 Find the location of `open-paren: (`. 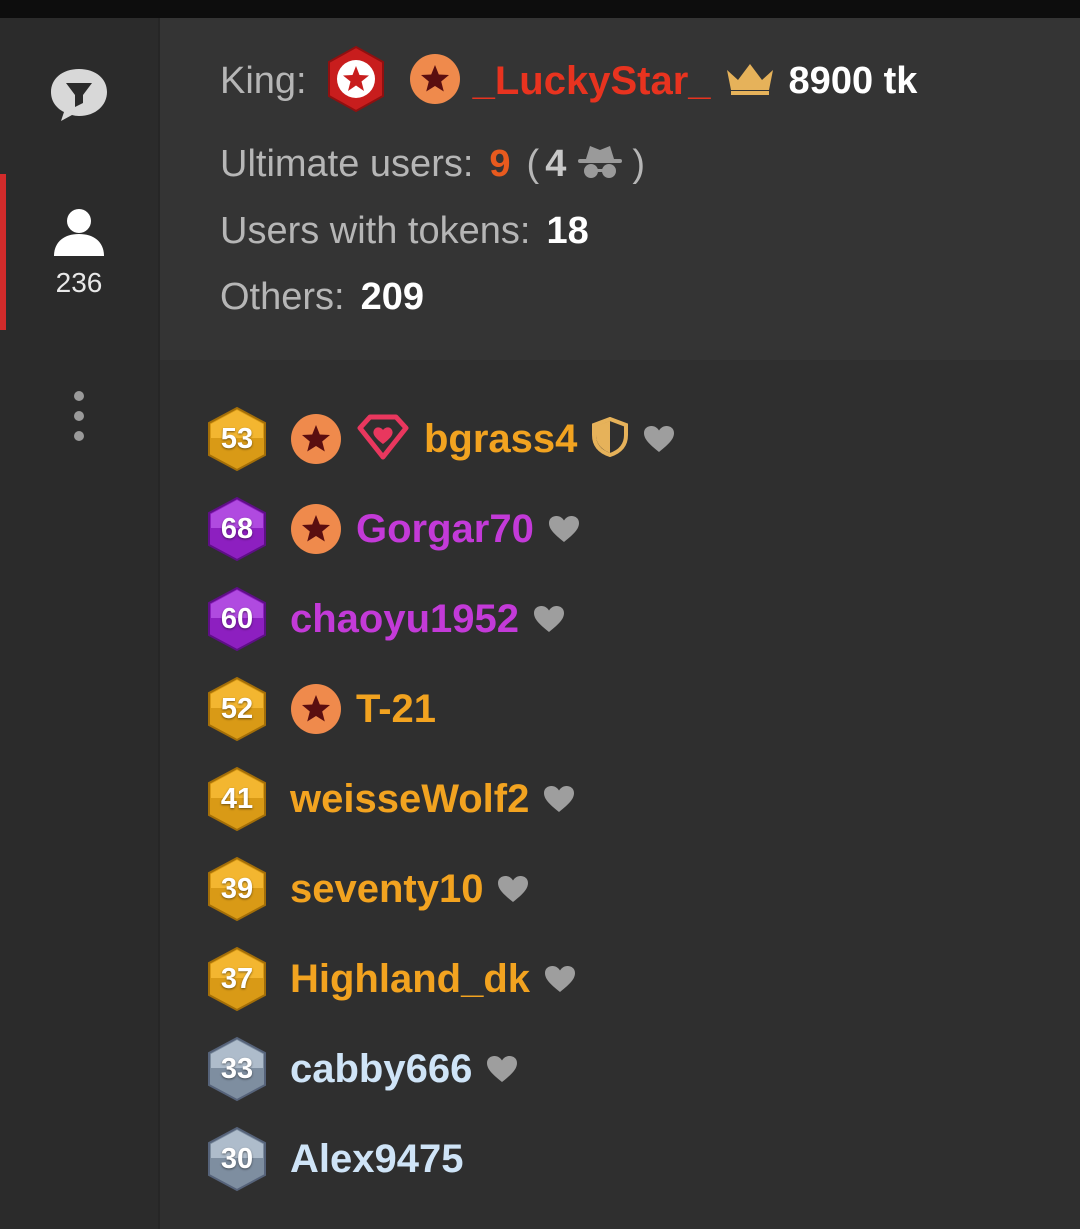

open-paren: ( is located at coordinates (533, 163).